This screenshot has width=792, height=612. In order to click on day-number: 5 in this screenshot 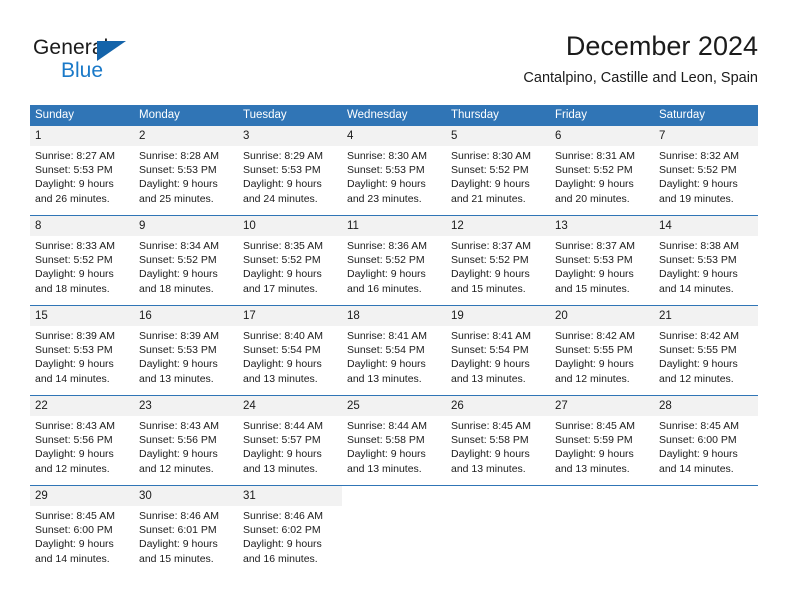, I will do `click(498, 136)`.